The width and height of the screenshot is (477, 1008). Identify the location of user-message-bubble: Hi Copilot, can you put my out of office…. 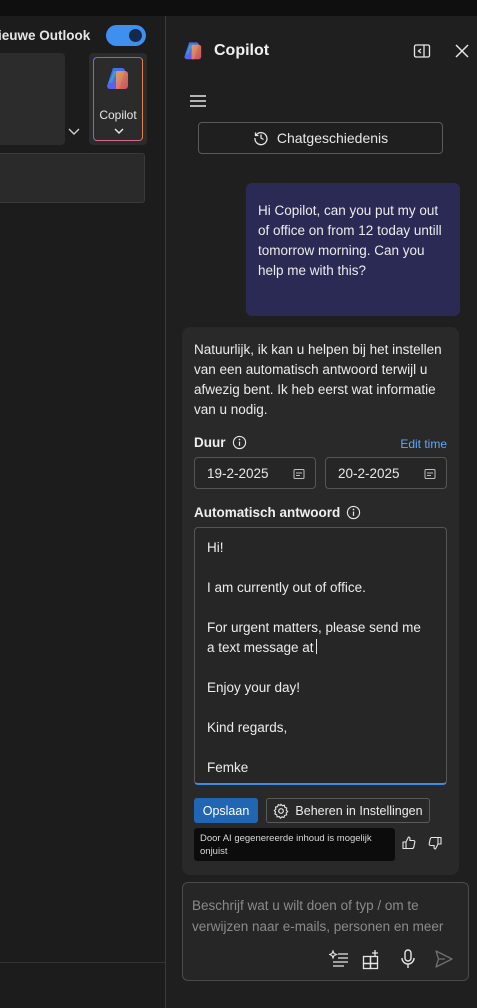
(353, 249).